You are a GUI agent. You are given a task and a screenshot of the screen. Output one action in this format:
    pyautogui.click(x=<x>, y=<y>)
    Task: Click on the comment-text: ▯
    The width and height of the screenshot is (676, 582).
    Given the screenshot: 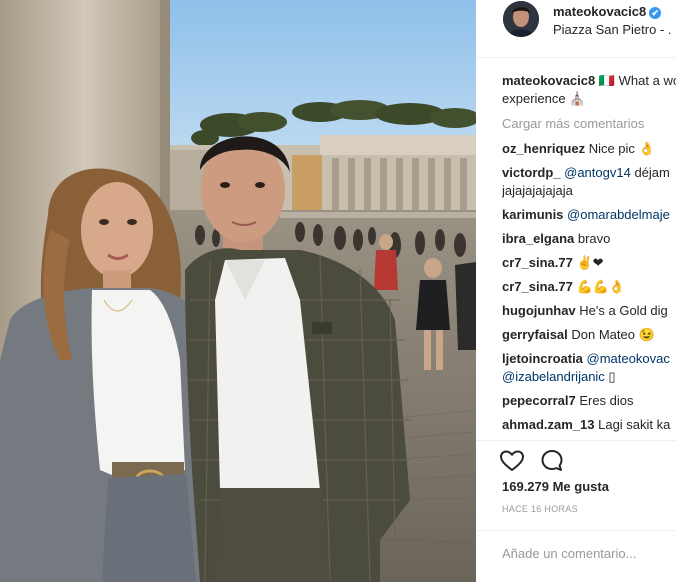 What is the action you would take?
    pyautogui.click(x=610, y=376)
    